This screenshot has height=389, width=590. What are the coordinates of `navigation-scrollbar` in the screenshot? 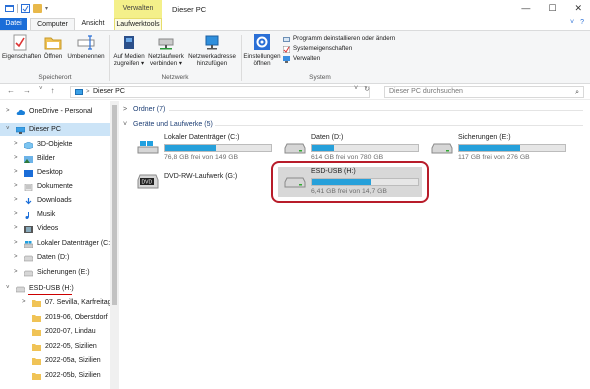 It's located at (114, 245).